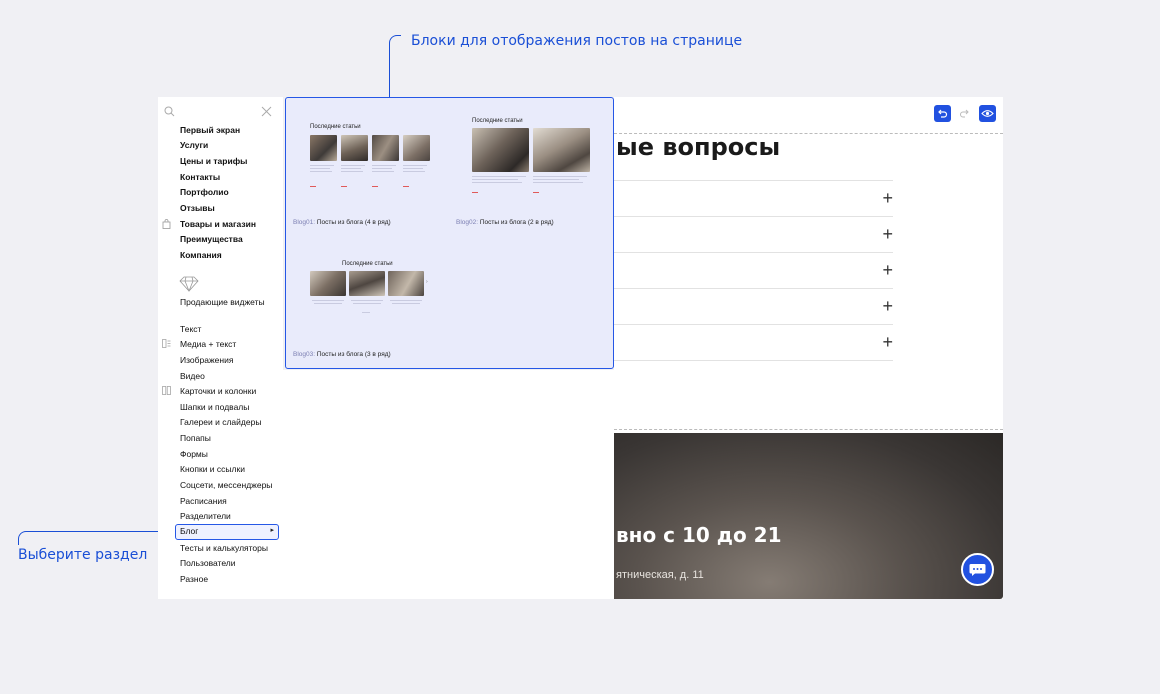 This screenshot has width=1160, height=694. Describe the element at coordinates (204, 192) in the screenshot. I see `sidebar-item-portfolio: Портфолио` at that location.